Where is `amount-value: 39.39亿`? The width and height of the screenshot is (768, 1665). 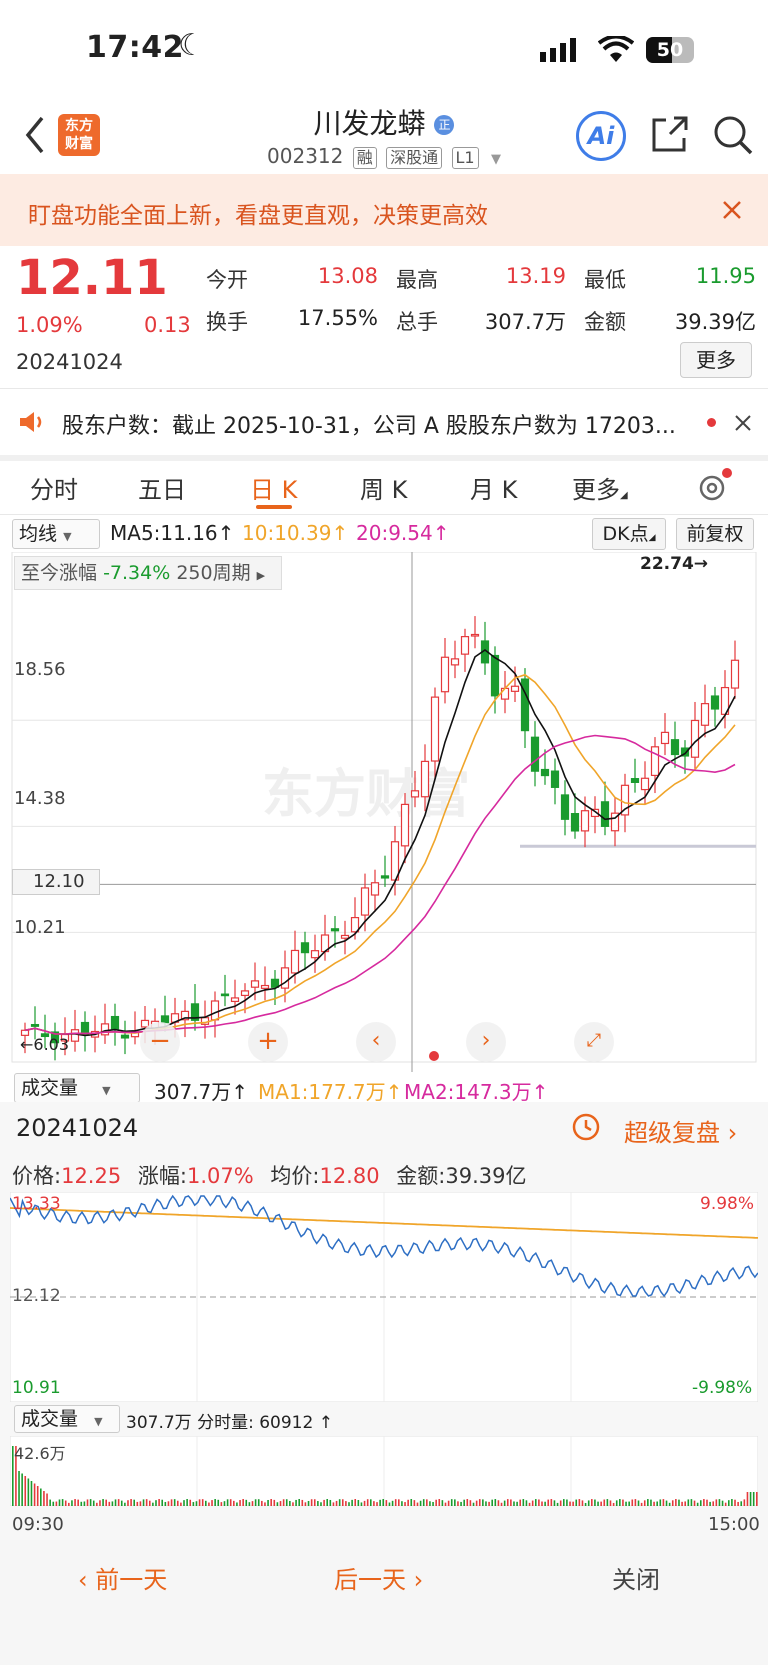
amount-value: 39.39亿 is located at coordinates (715, 322).